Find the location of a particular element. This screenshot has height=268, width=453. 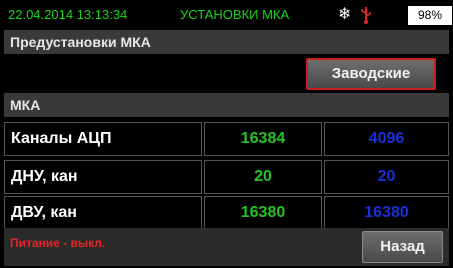

value-green: 16380 is located at coordinates (263, 213).